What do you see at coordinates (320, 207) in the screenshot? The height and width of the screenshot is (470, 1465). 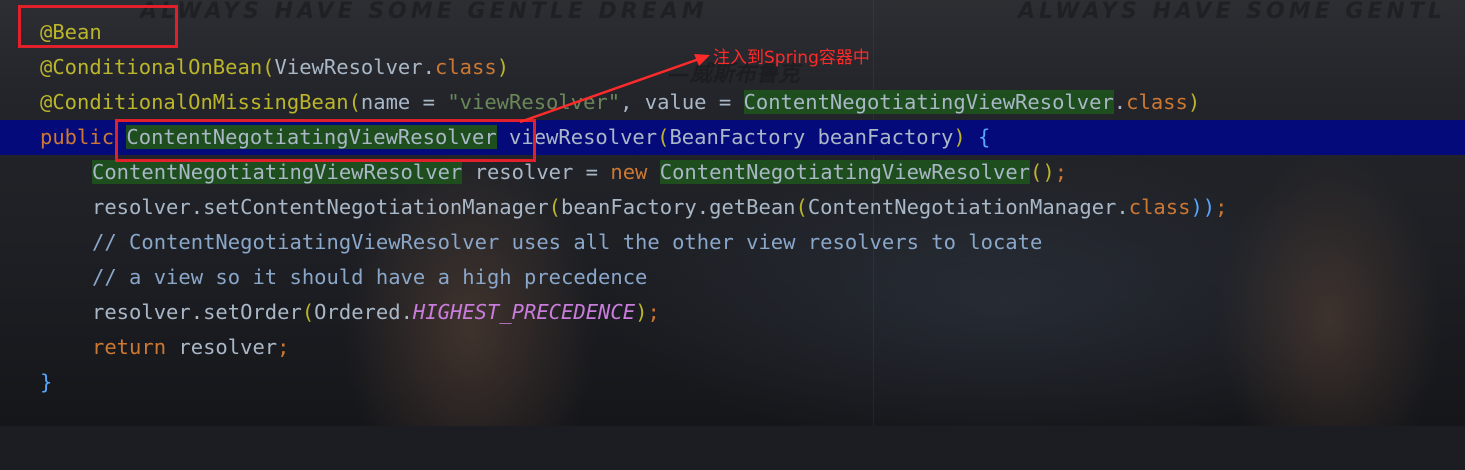 I see `method-call: resolver.setContentNegotiationManager` at bounding box center [320, 207].